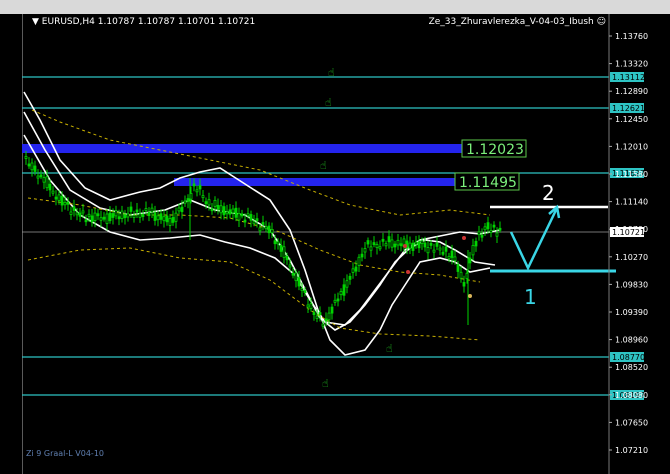  I want to click on price-axis-label: 1.12890, so click(631, 91).